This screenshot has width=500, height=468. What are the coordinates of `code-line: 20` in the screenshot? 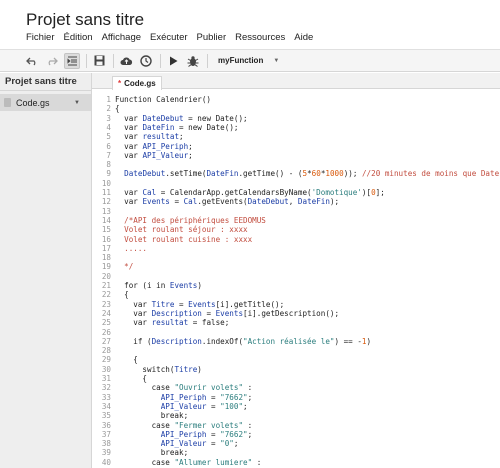 It's located at (296, 276).